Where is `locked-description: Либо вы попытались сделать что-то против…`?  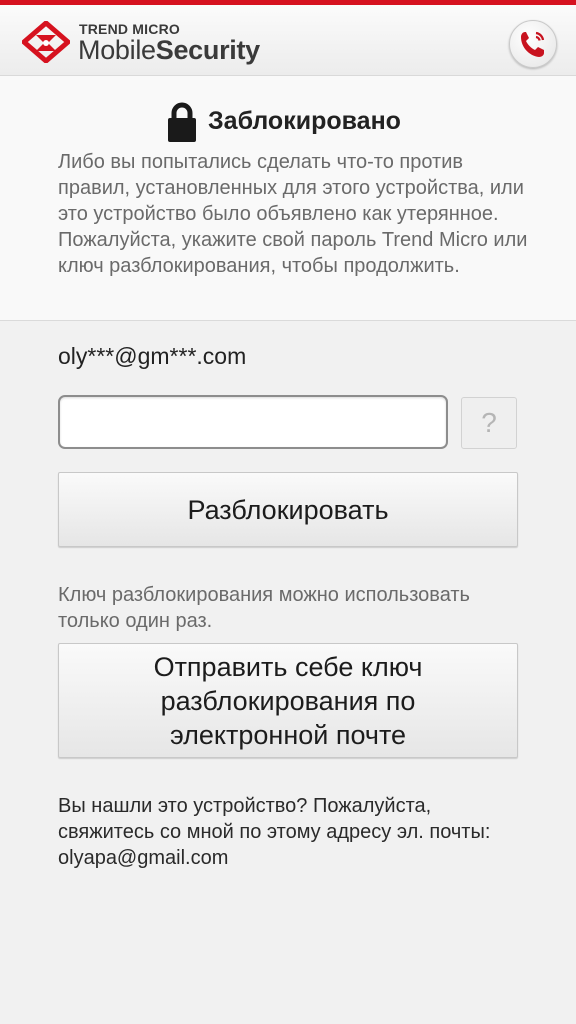 locked-description: Либо вы попытались сделать что-то против… is located at coordinates (293, 214).